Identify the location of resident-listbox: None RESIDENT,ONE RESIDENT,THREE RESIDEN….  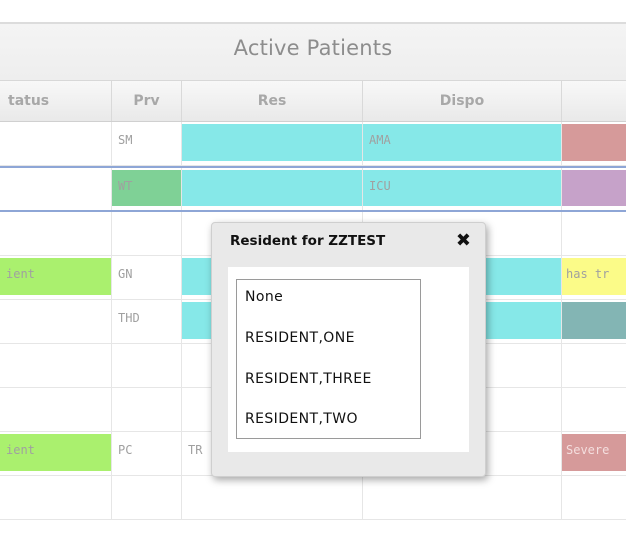
(328, 359).